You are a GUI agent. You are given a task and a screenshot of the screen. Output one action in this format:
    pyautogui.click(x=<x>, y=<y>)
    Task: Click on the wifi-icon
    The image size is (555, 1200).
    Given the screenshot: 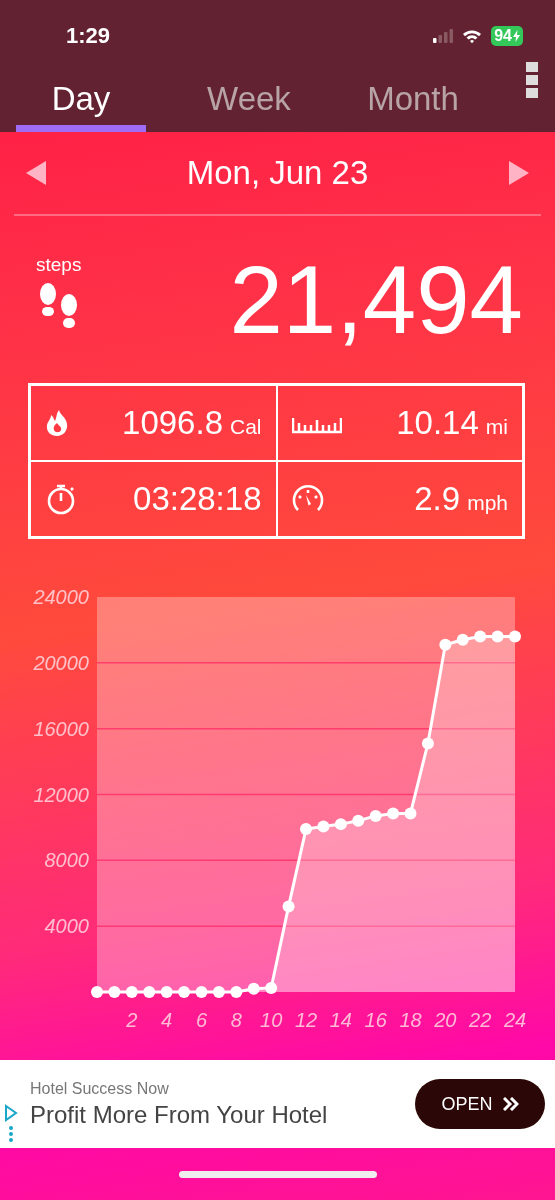 What is the action you would take?
    pyautogui.click(x=472, y=36)
    